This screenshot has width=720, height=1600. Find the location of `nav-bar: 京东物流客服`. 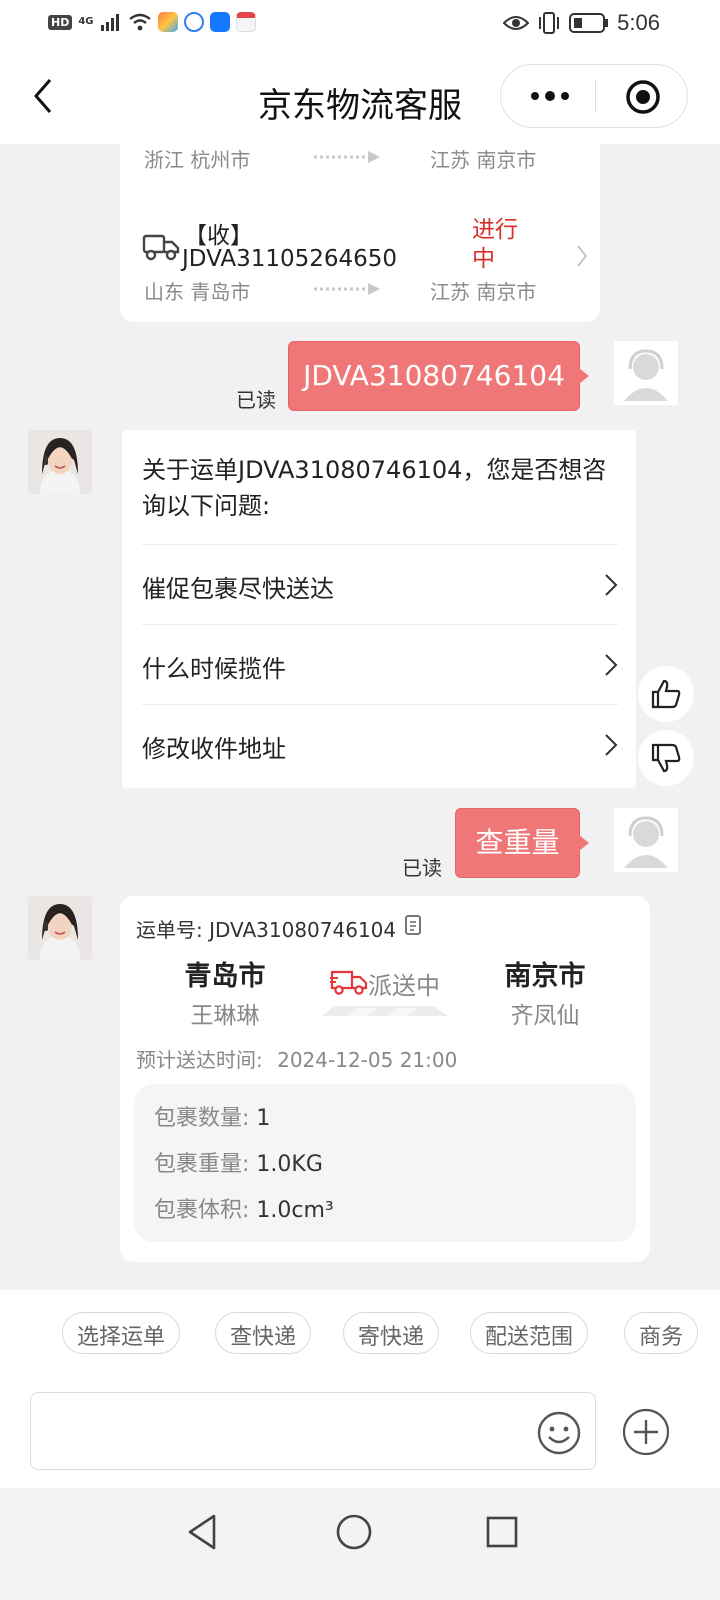

nav-bar: 京东物流客服 is located at coordinates (360, 97).